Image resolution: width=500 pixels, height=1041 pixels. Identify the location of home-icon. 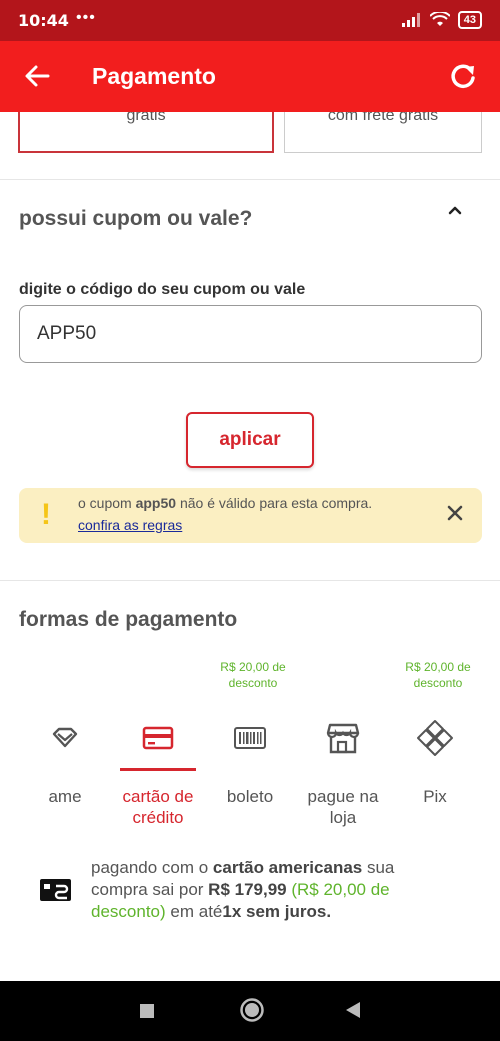
(252, 1010).